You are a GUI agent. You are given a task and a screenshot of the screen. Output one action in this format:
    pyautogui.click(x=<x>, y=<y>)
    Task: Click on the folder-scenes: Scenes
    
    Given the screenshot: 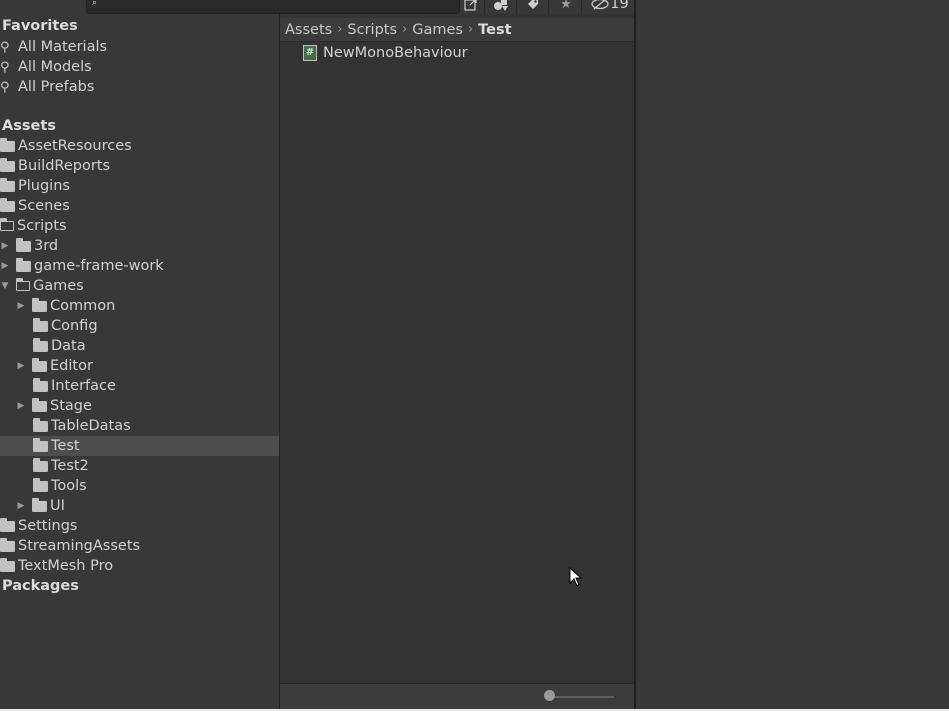 What is the action you would take?
    pyautogui.click(x=139, y=206)
    